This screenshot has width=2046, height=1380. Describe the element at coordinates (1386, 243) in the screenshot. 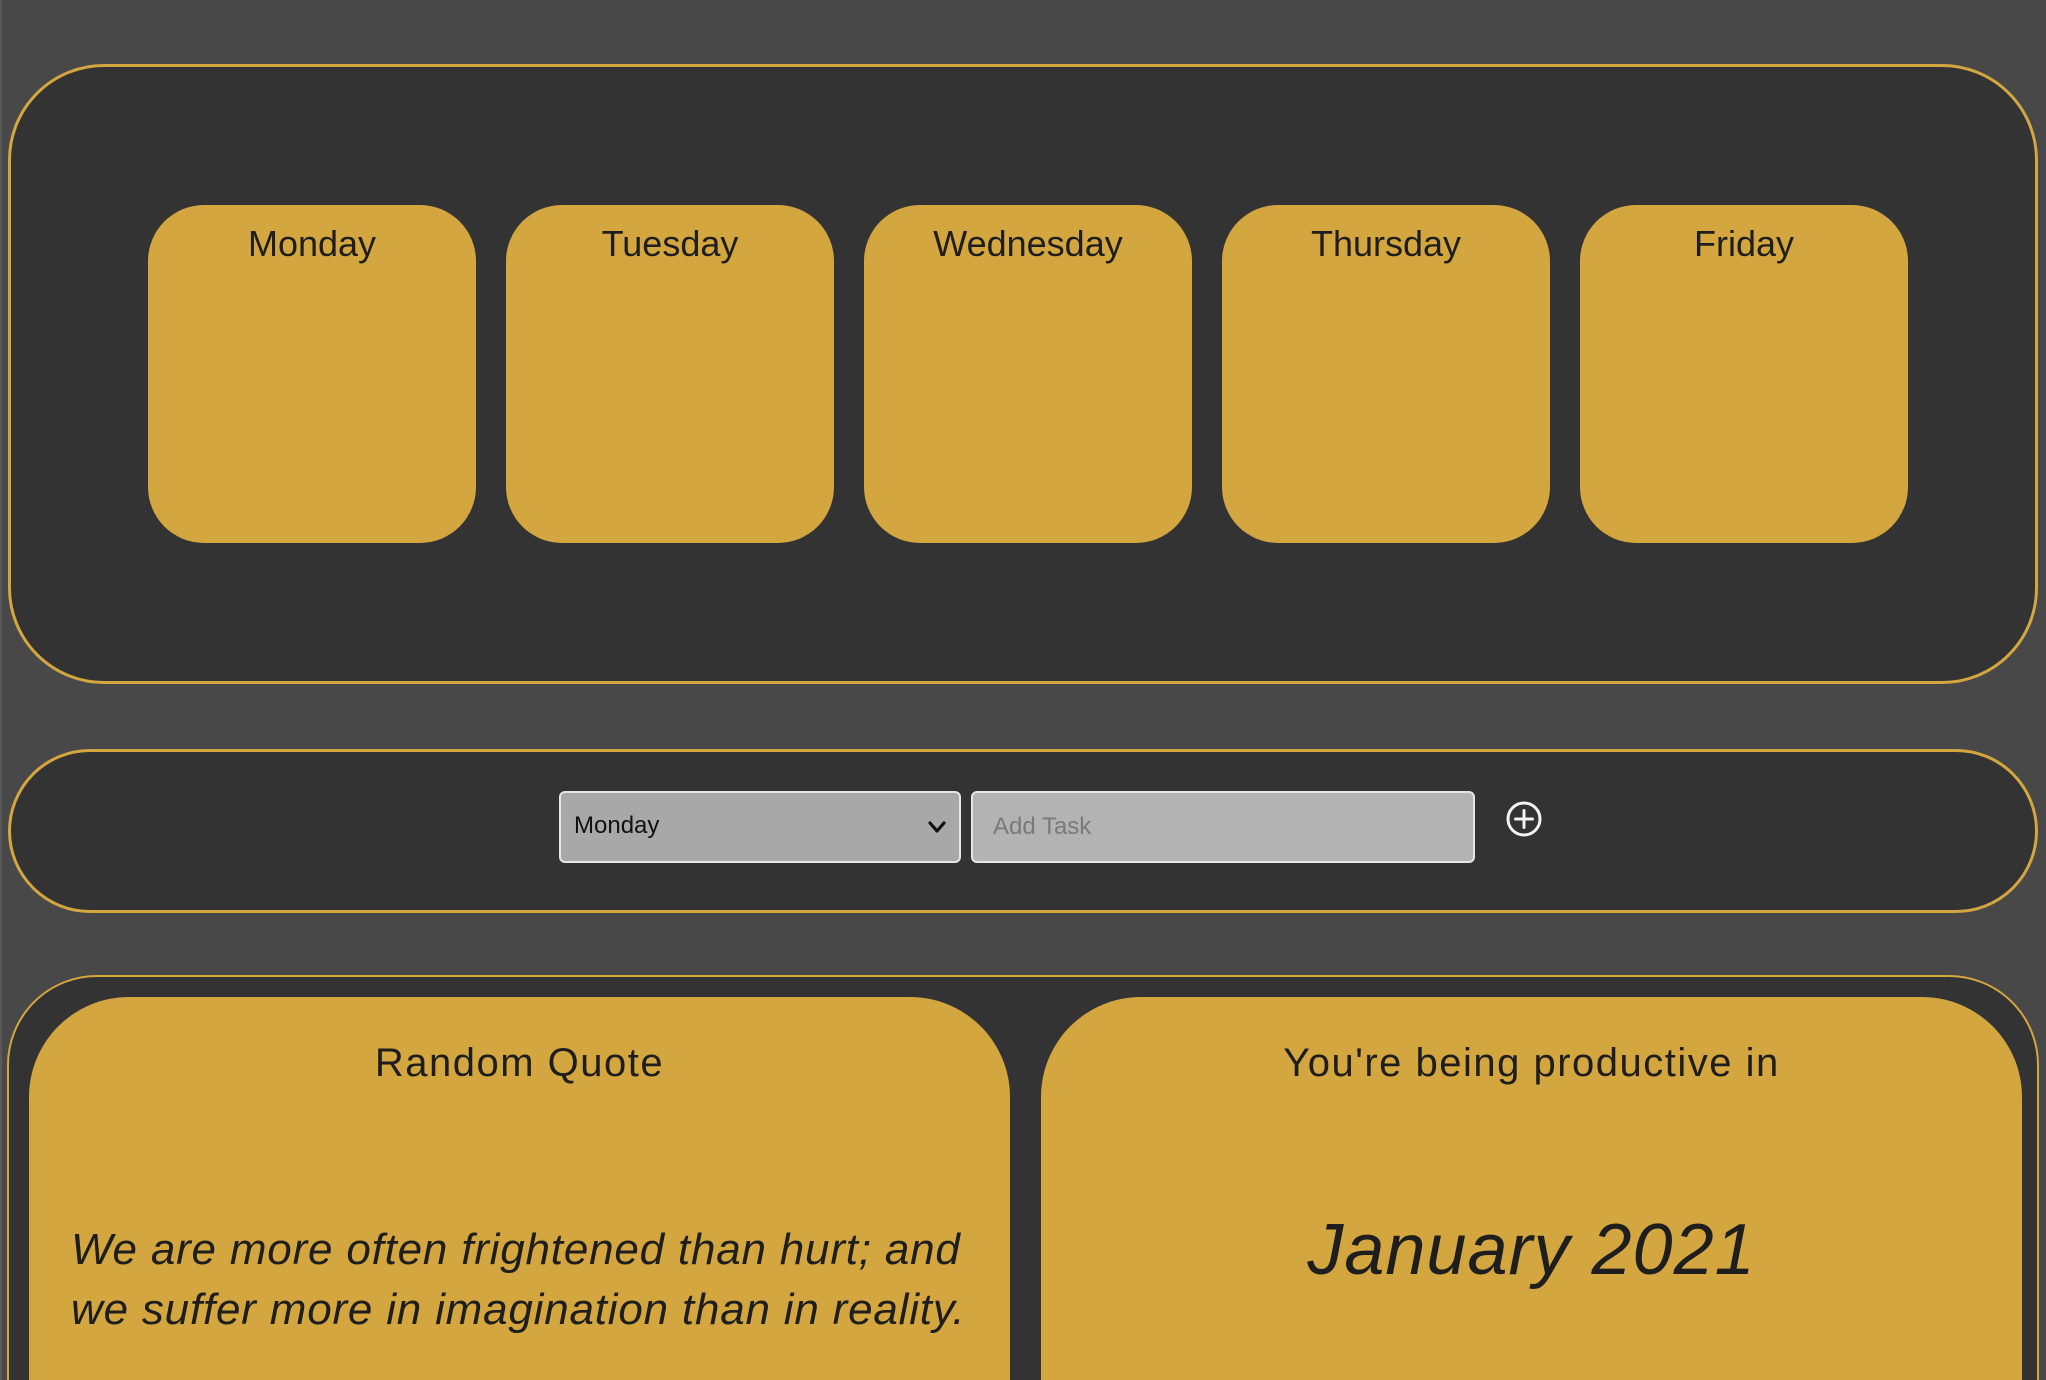

I see `day-title: Thursday` at that location.